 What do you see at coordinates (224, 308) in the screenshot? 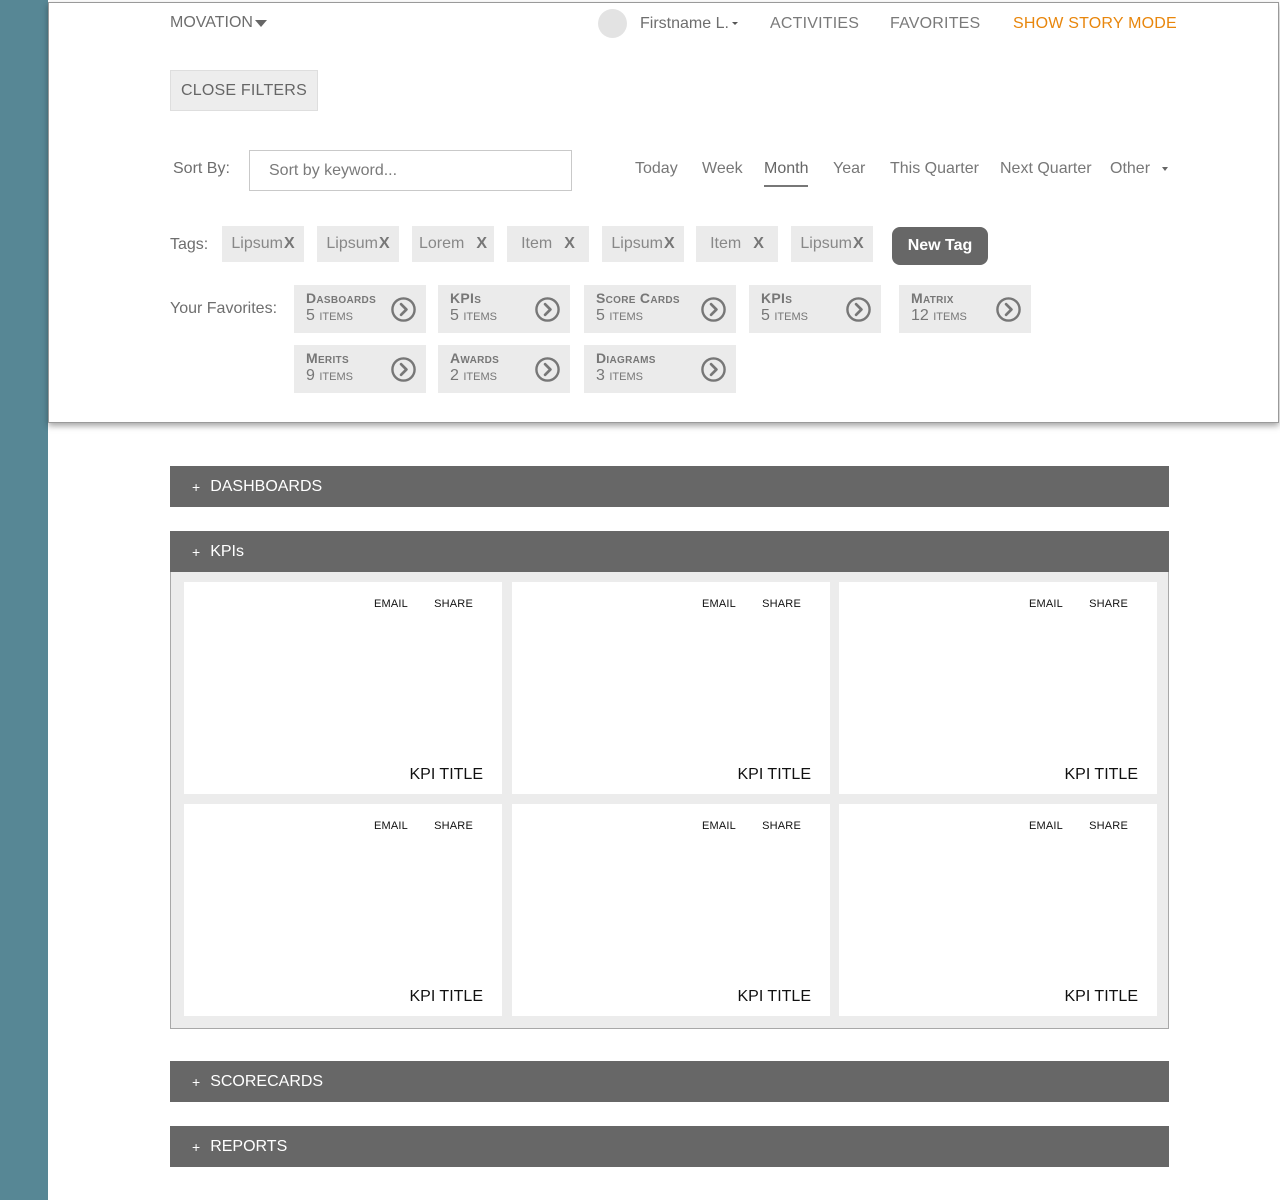
I see `favorites-label: Your Favorites:` at bounding box center [224, 308].